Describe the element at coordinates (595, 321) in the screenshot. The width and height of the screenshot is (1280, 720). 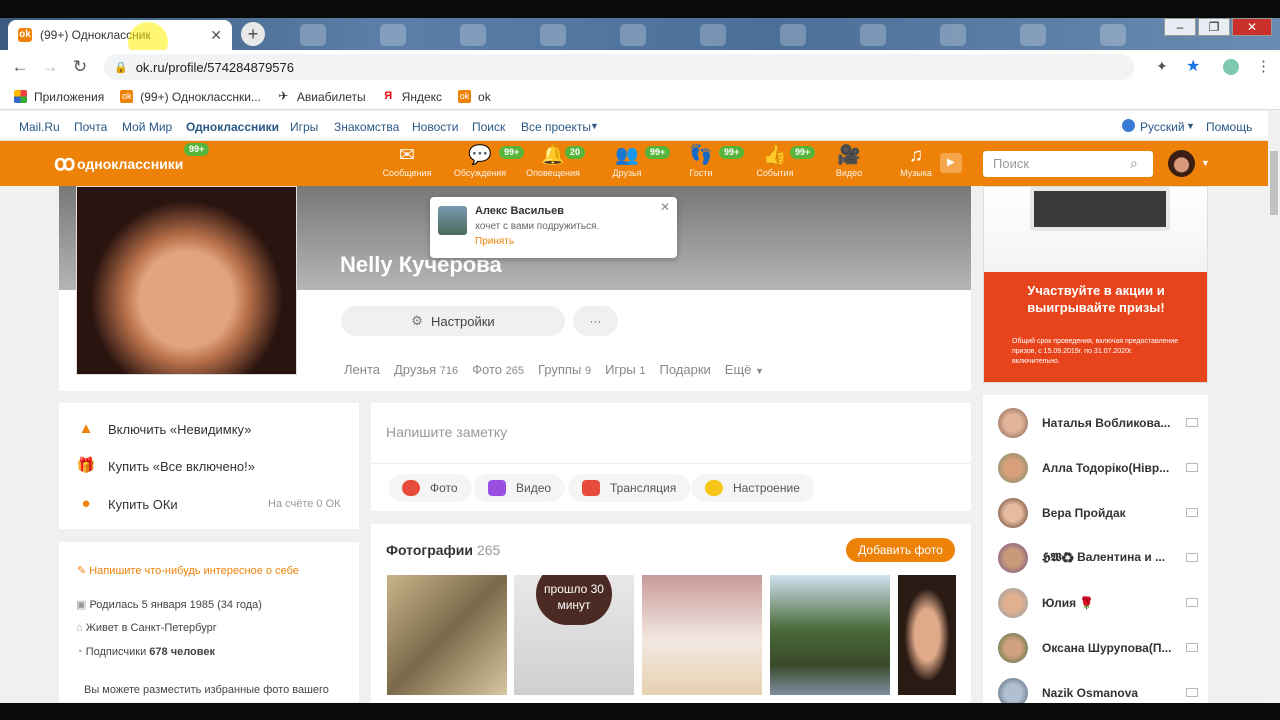
I see `more-button: ···` at that location.